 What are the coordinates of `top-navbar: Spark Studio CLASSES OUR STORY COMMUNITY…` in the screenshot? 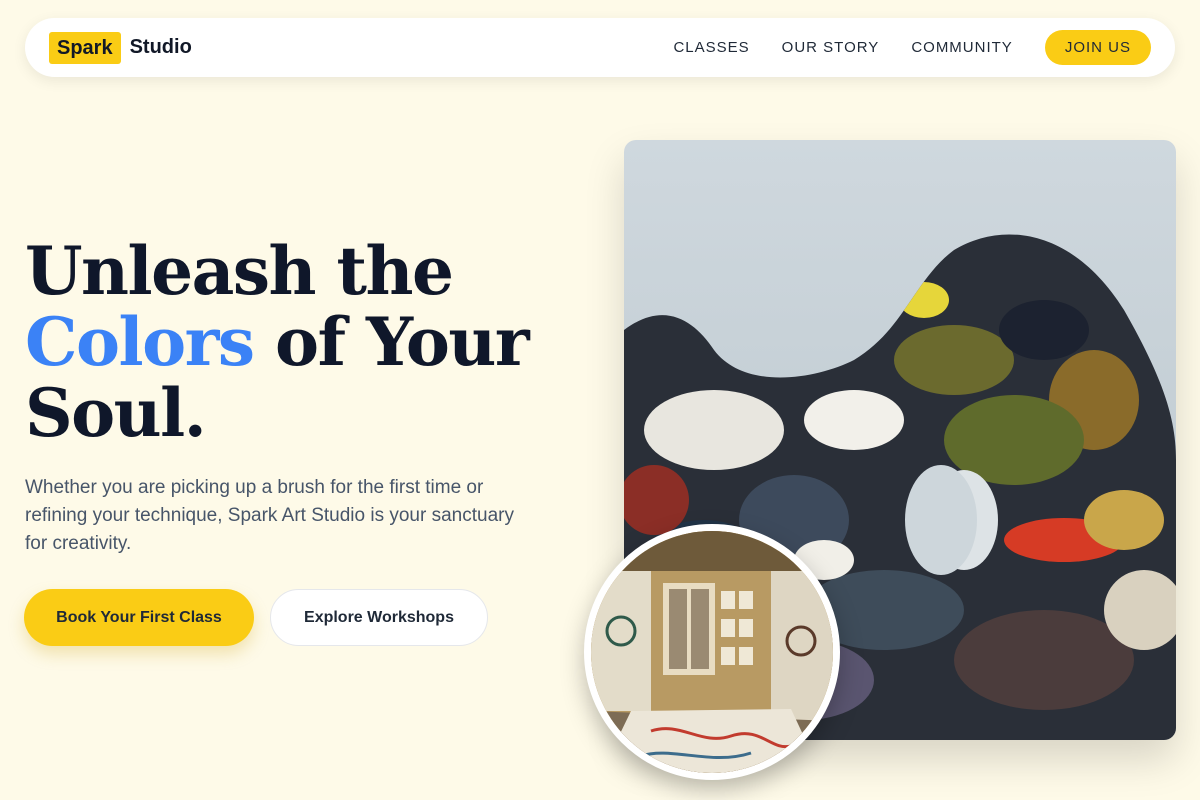 It's located at (600, 47).